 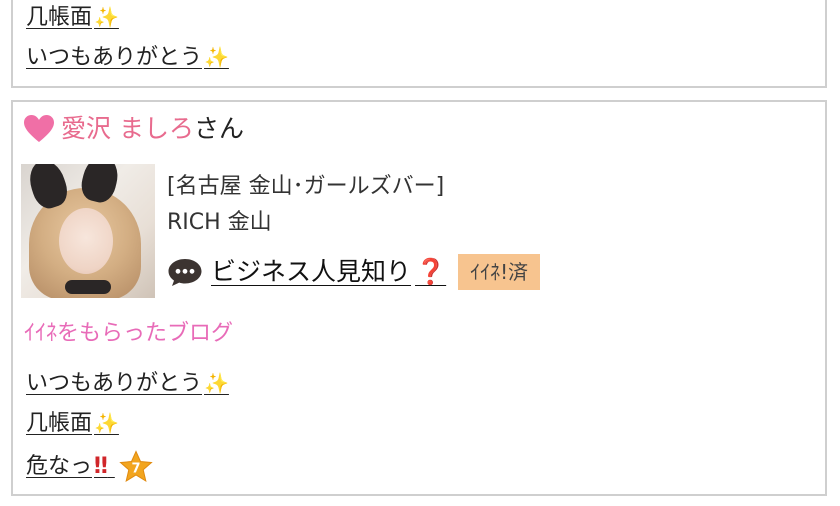 What do you see at coordinates (88, 287) in the screenshot?
I see `avatar-bow` at bounding box center [88, 287].